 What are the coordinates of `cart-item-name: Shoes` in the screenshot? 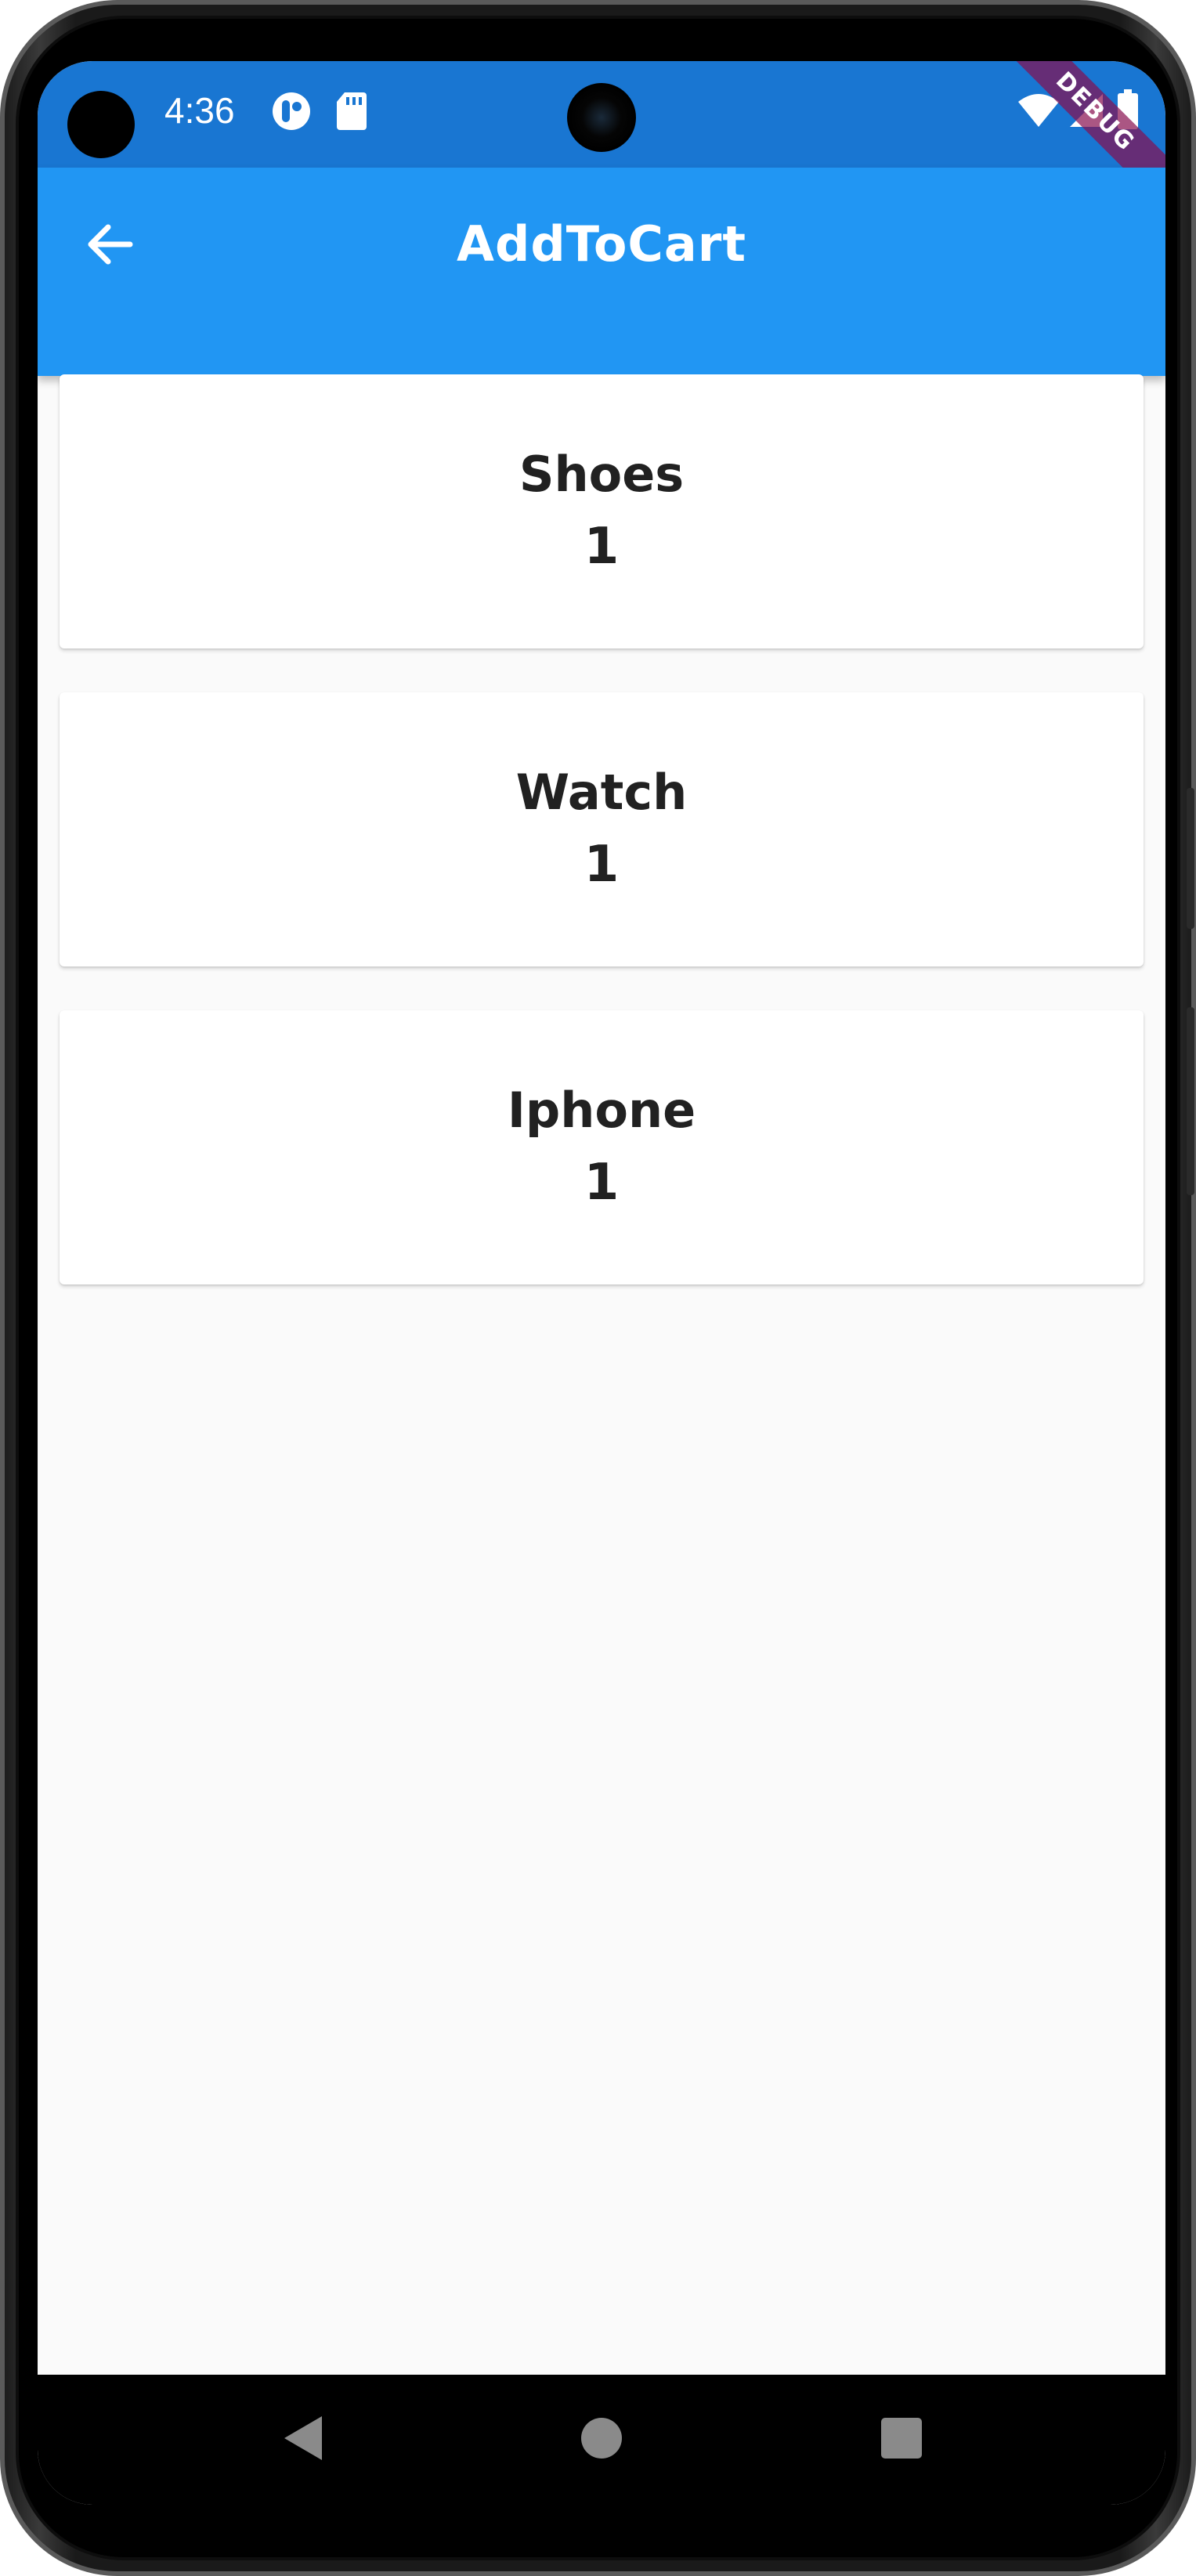 It's located at (602, 474).